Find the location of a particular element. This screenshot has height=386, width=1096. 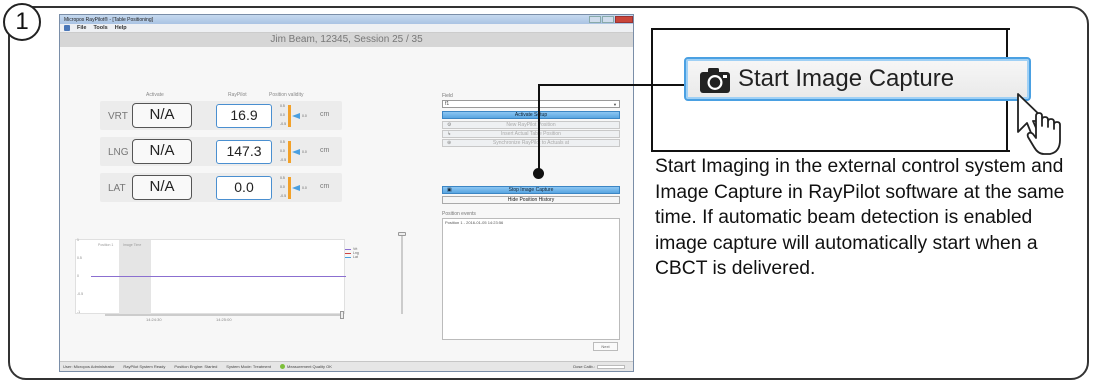

insert-actual-position-button: ↳ Insert Actual Table Position is located at coordinates (531, 134).